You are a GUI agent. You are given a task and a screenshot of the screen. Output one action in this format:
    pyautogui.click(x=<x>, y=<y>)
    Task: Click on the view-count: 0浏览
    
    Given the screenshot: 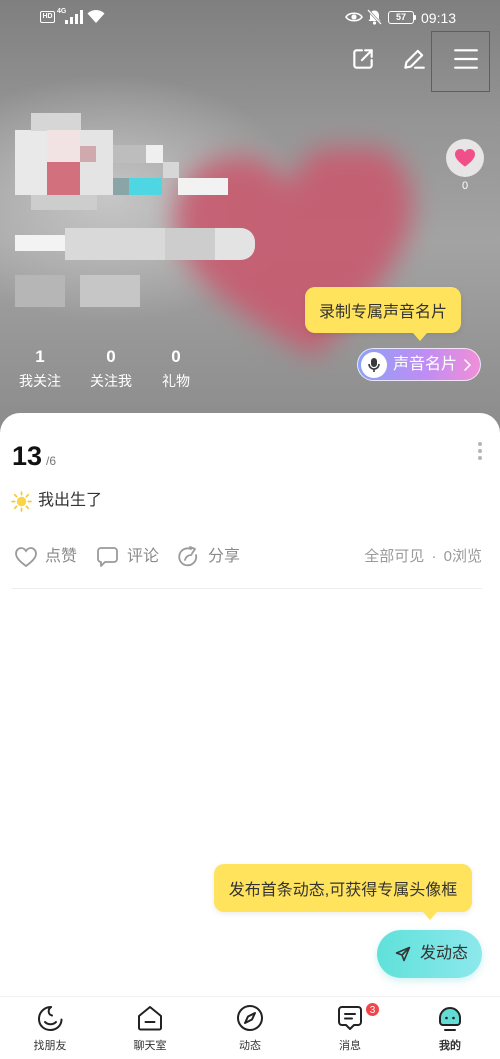 What is the action you would take?
    pyautogui.click(x=462, y=556)
    